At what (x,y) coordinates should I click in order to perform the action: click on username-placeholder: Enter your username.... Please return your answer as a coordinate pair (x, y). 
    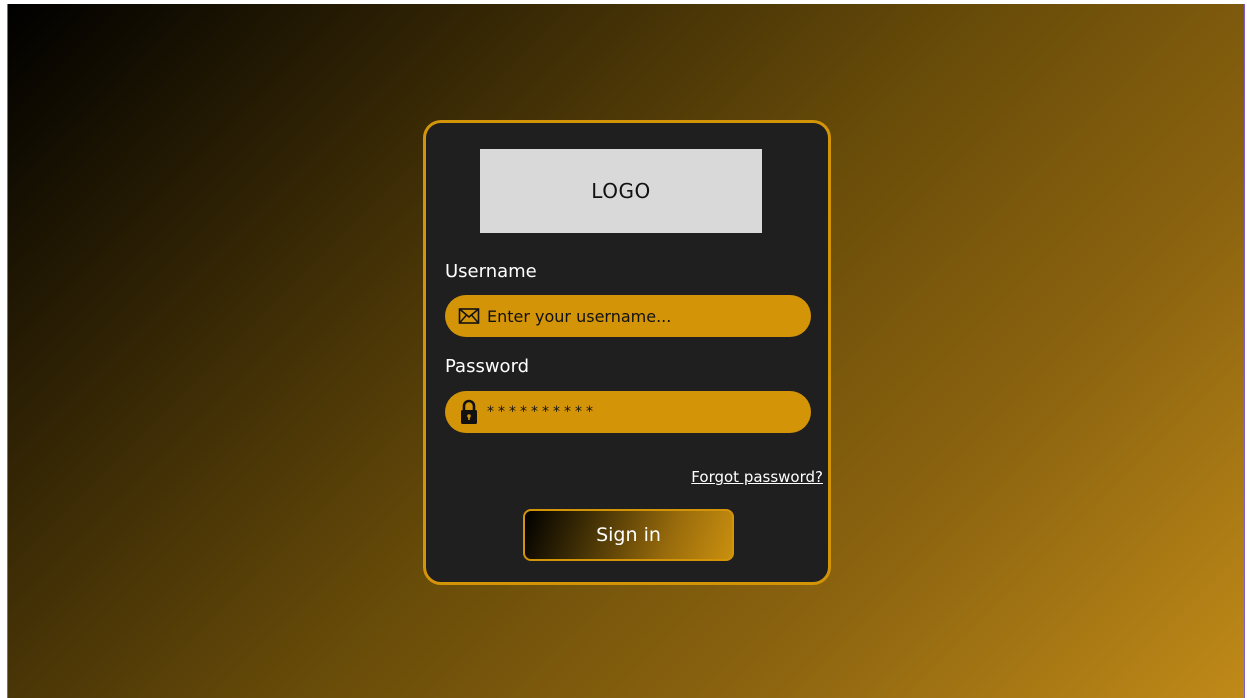
    Looking at the image, I should click on (579, 316).